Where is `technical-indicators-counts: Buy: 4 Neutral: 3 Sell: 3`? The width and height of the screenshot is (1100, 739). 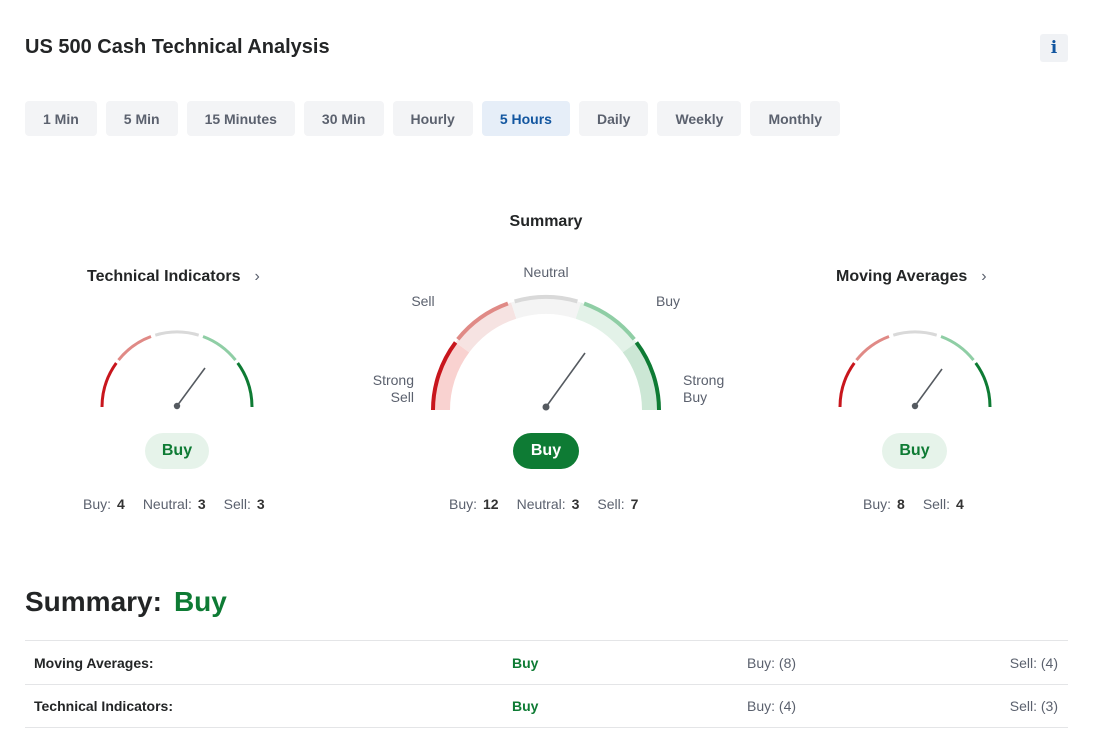
technical-indicators-counts: Buy: 4 Neutral: 3 Sell: 3 is located at coordinates (174, 504).